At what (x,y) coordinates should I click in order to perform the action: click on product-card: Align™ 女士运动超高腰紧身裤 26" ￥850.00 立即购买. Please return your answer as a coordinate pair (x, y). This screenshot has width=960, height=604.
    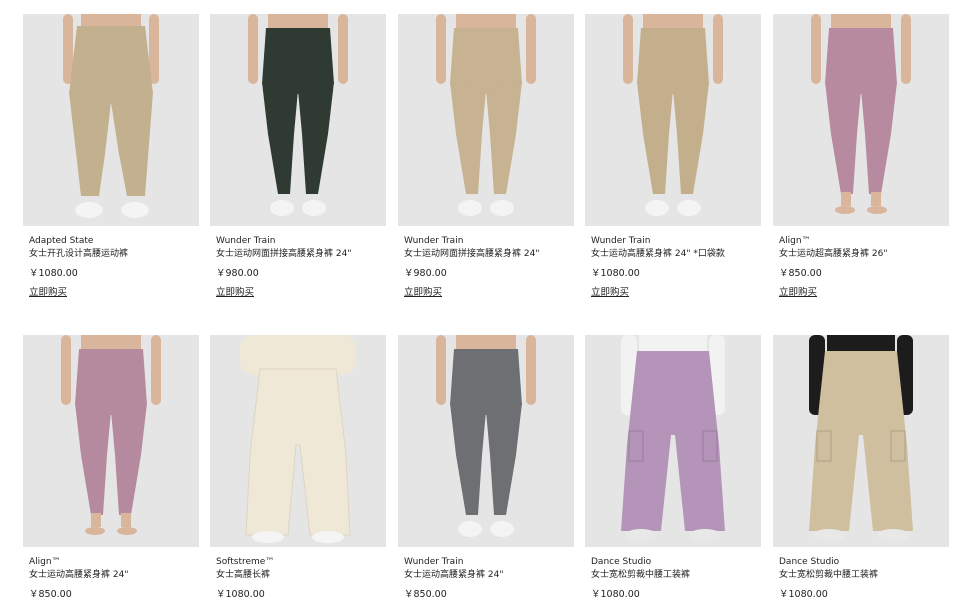
    Looking at the image, I should click on (861, 156).